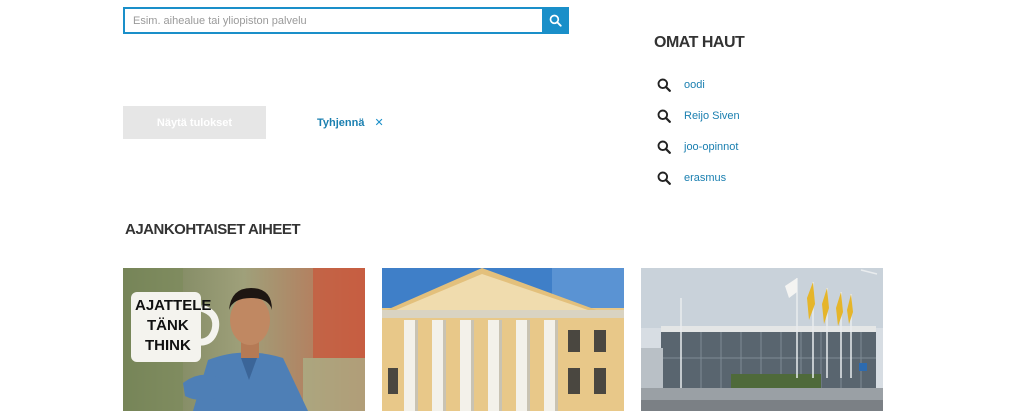 The image size is (1024, 411). What do you see at coordinates (168, 325) in the screenshot?
I see `mug-text-line-2: TÄNK` at bounding box center [168, 325].